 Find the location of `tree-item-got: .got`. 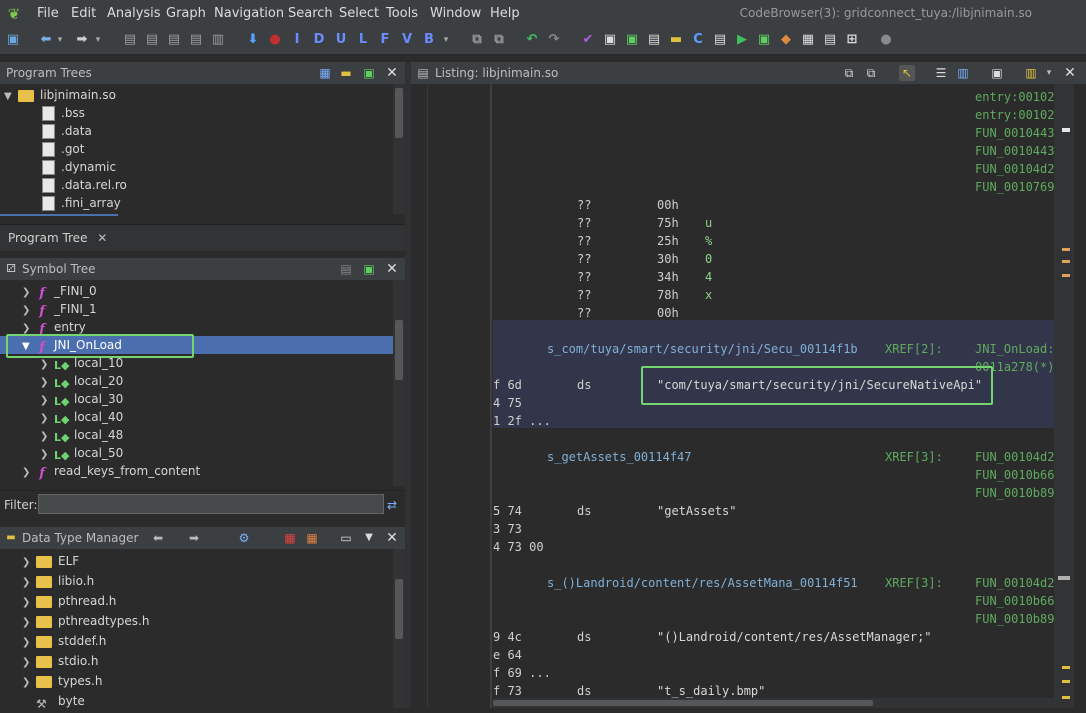

tree-item-got: .got is located at coordinates (63, 149).